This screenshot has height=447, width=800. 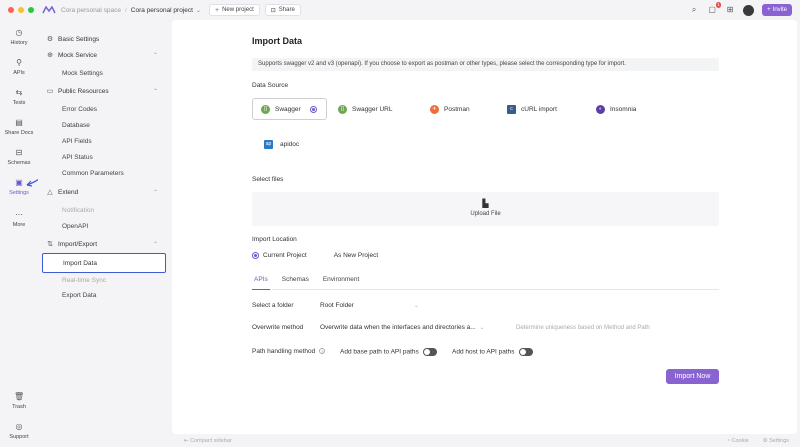 What do you see at coordinates (612, 109) in the screenshot?
I see `source-option-insomnia: ◐ Insomnia` at bounding box center [612, 109].